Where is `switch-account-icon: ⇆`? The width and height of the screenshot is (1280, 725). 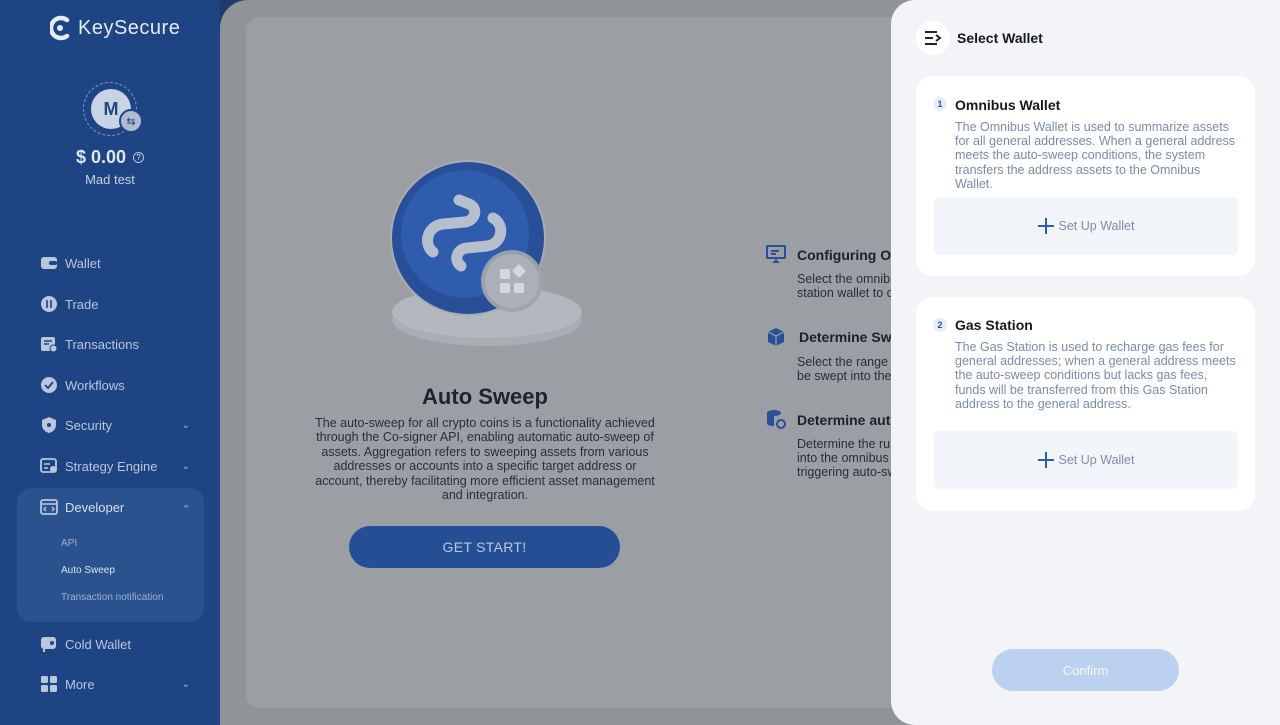
switch-account-icon: ⇆ is located at coordinates (131, 121).